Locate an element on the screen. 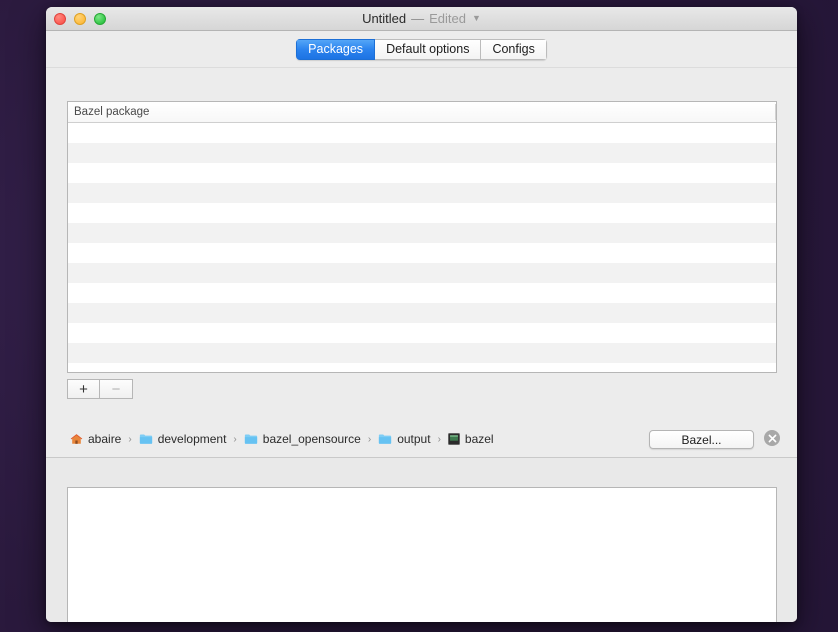  document-edited-state: Edited is located at coordinates (448, 18).